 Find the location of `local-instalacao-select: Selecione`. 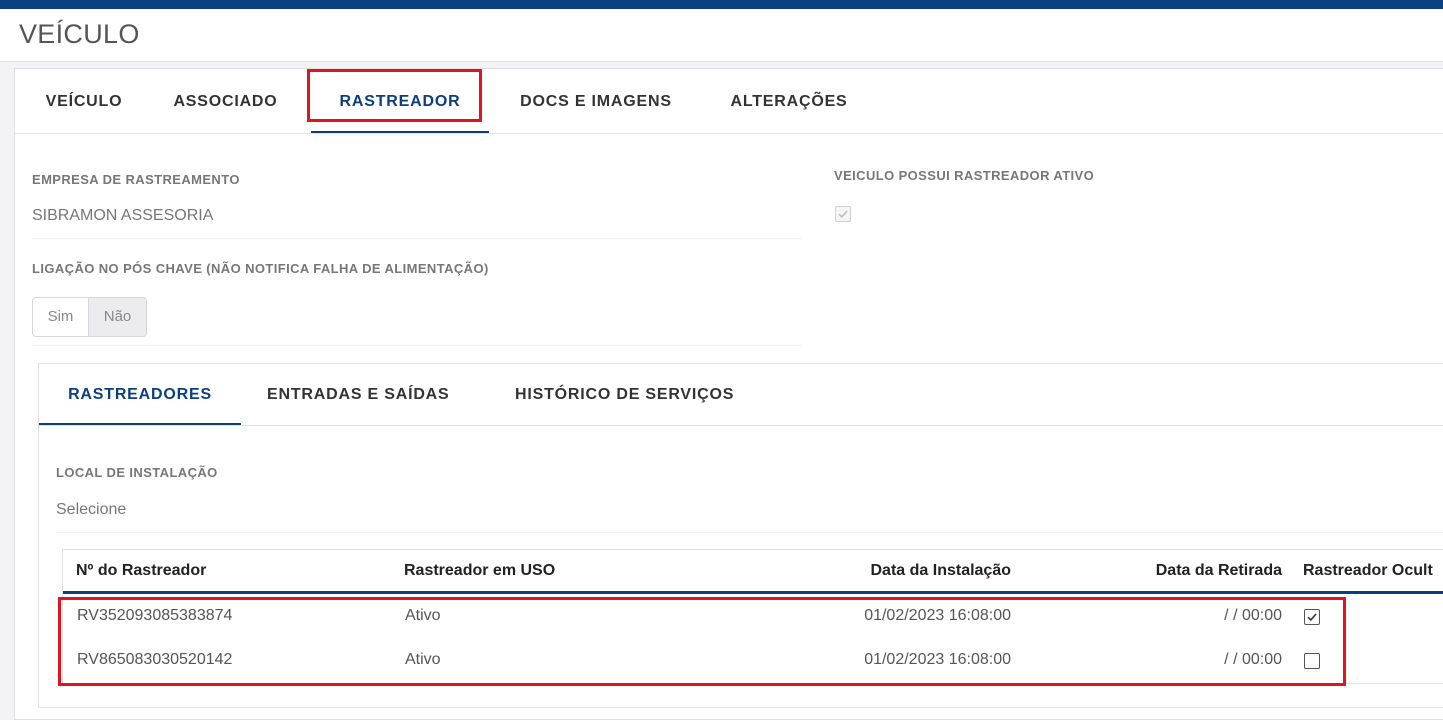

local-instalacao-select: Selecione is located at coordinates (91, 510).